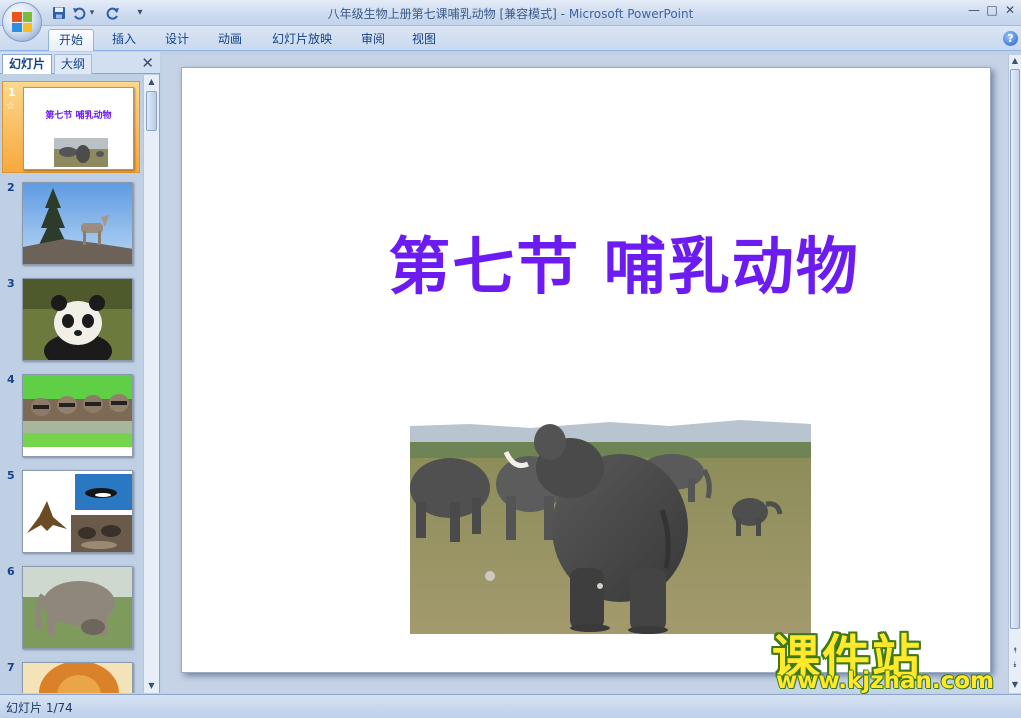  Describe the element at coordinates (151, 384) in the screenshot. I see `thumbnail-scrollbar: ▲ ▼` at that location.